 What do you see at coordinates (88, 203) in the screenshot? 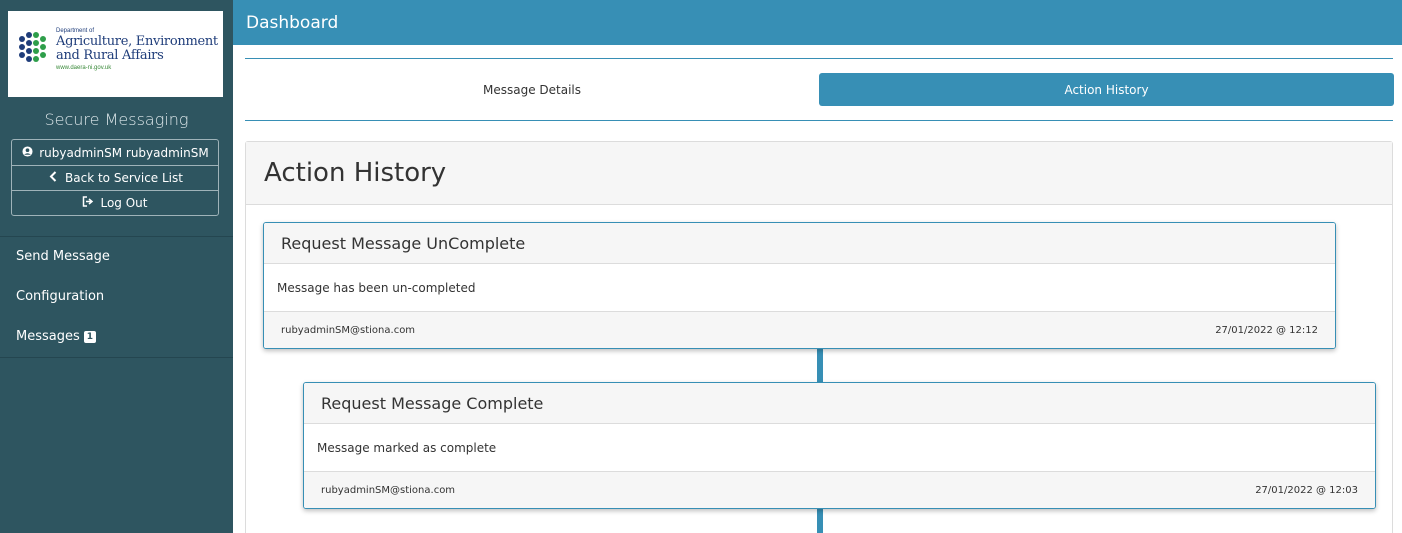
I see `sign-out-icon` at bounding box center [88, 203].